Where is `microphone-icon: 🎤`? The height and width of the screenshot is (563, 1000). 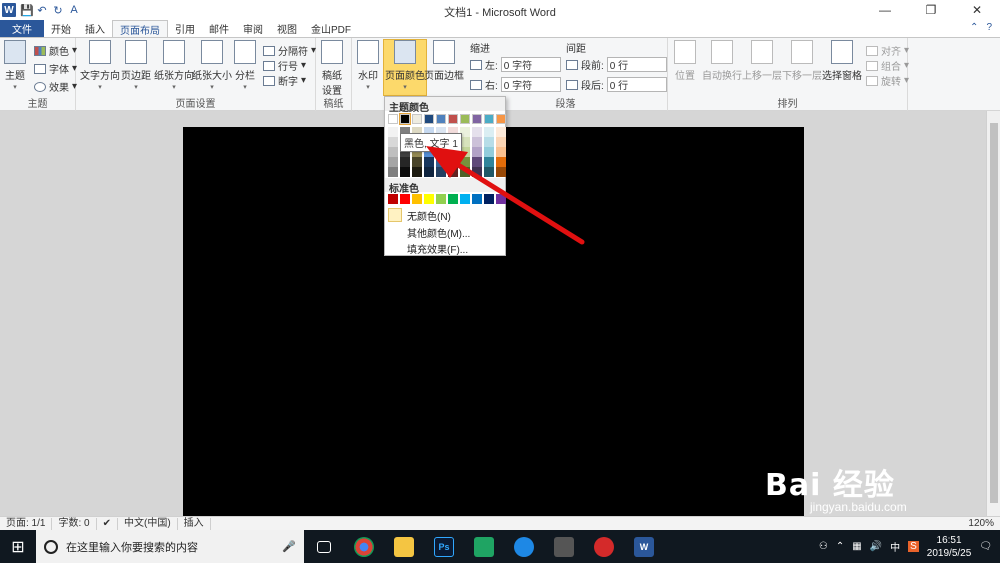
microphone-icon: 🎤 is located at coordinates (289, 546).